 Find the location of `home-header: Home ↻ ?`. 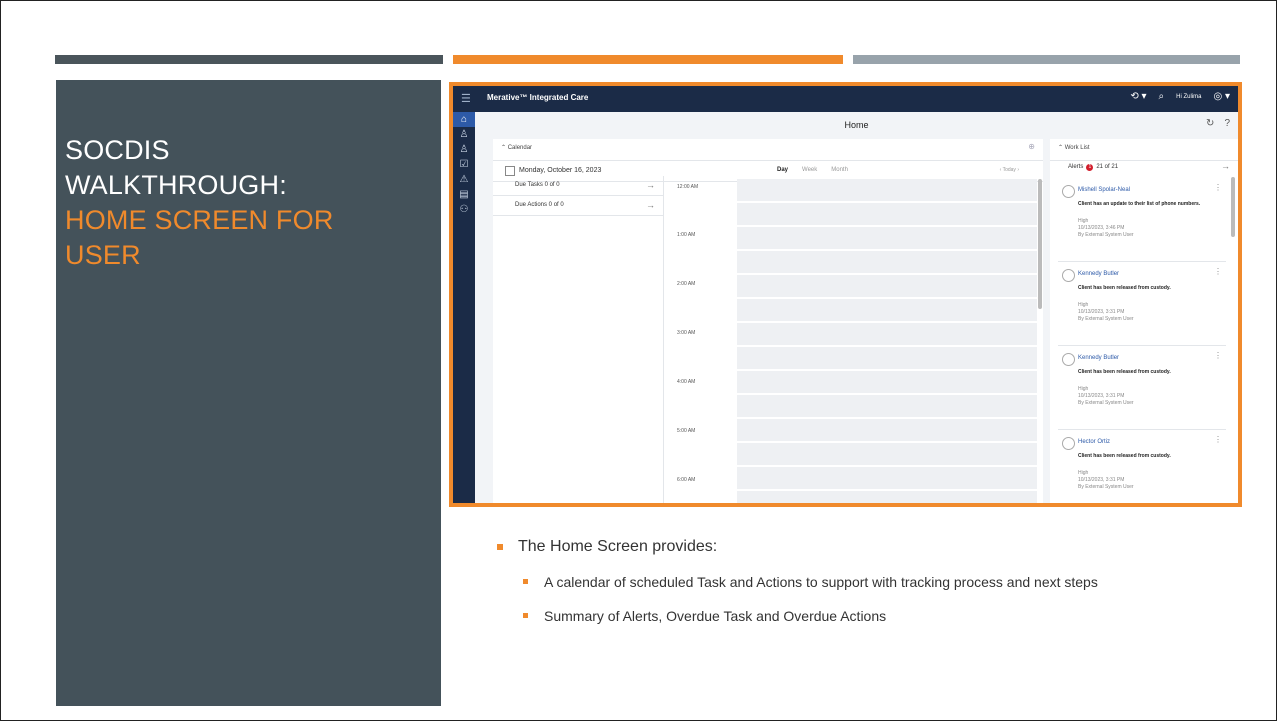

home-header: Home ↻ ? is located at coordinates (856, 125).